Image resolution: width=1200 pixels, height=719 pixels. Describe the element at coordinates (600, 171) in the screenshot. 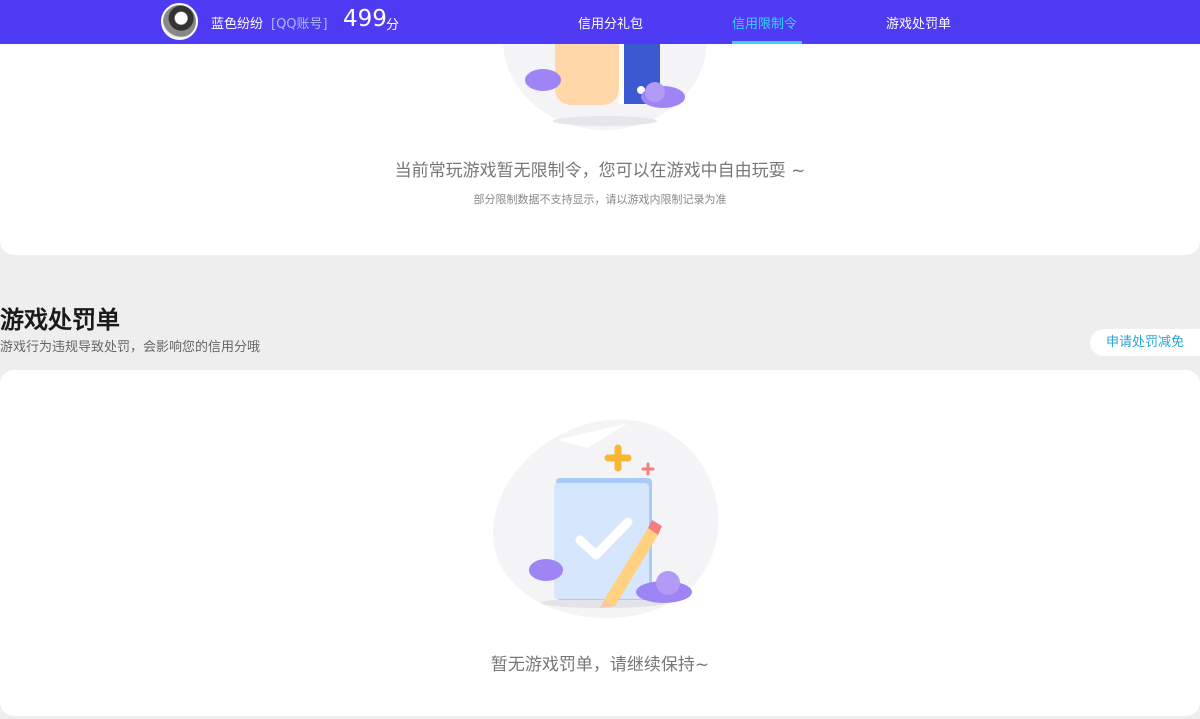

I see `no-restriction-message: 当前常玩游戏暂无限制令，您可以在游戏中自由玩耍 ~` at that location.